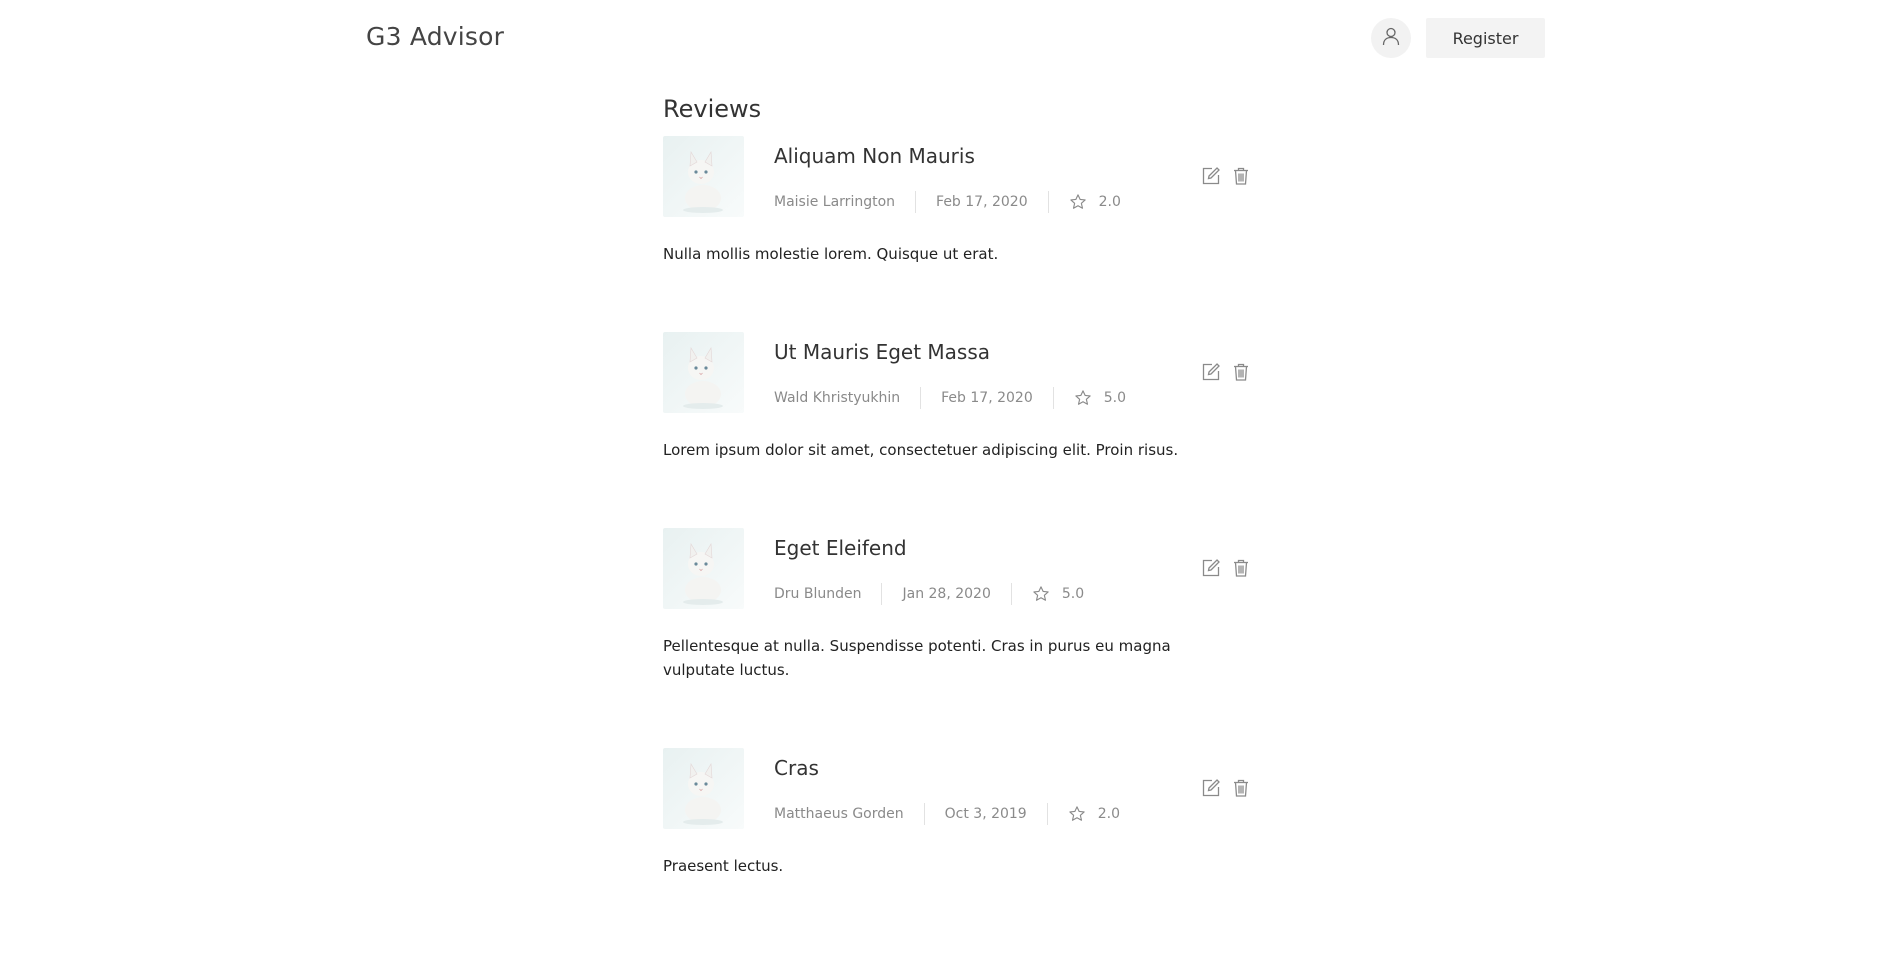 Image resolution: width=1894 pixels, height=966 pixels. I want to click on review-title: Ut Mauris Eget Massa, so click(882, 352).